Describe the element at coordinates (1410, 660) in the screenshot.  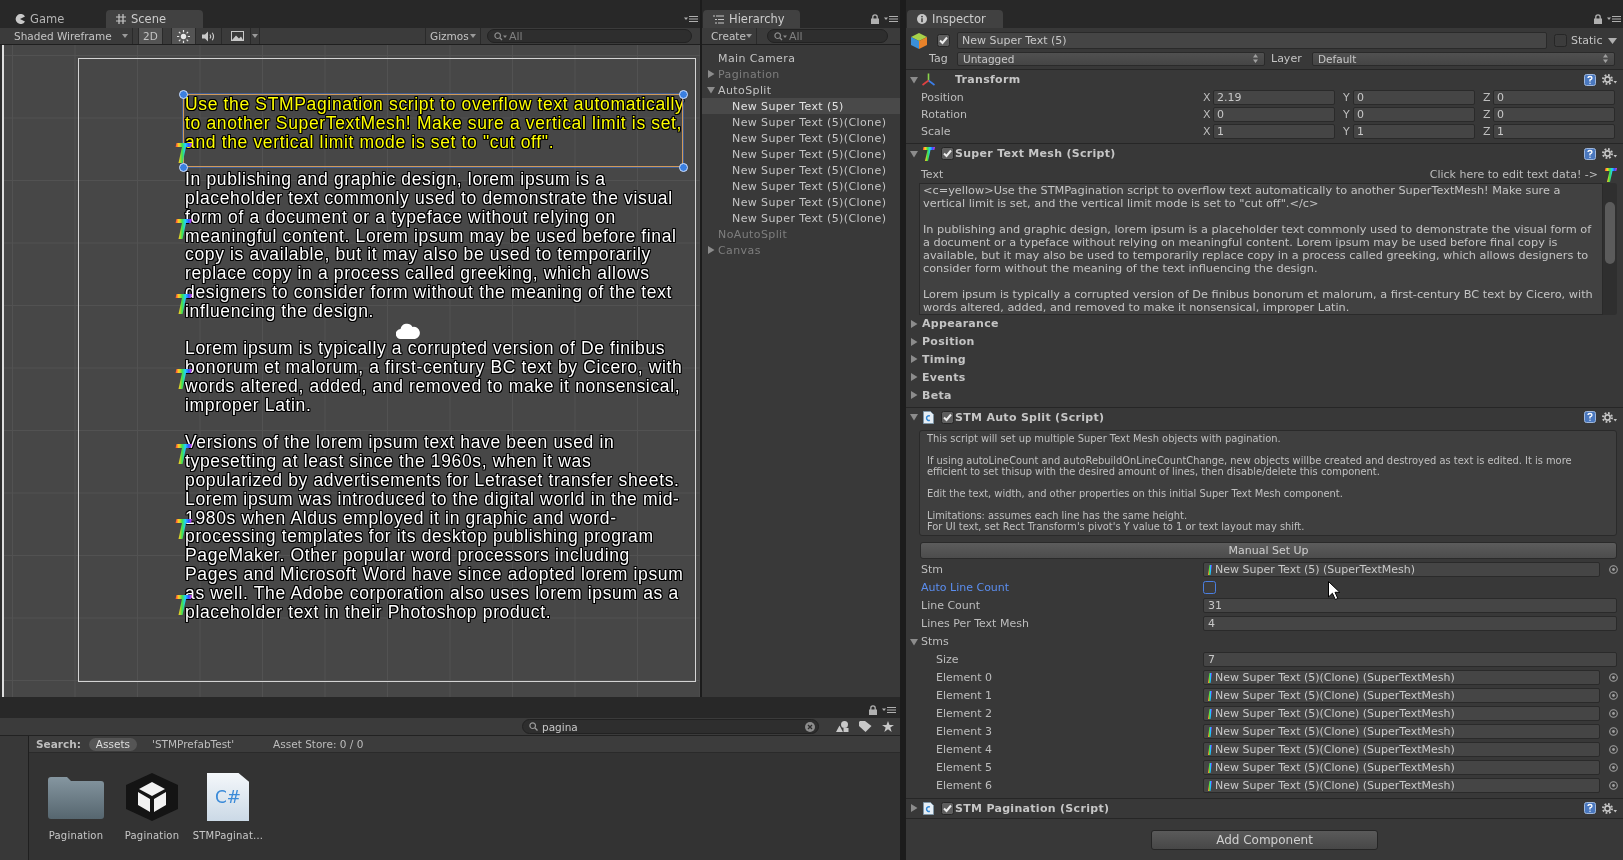
I see `number-field: 7` at that location.